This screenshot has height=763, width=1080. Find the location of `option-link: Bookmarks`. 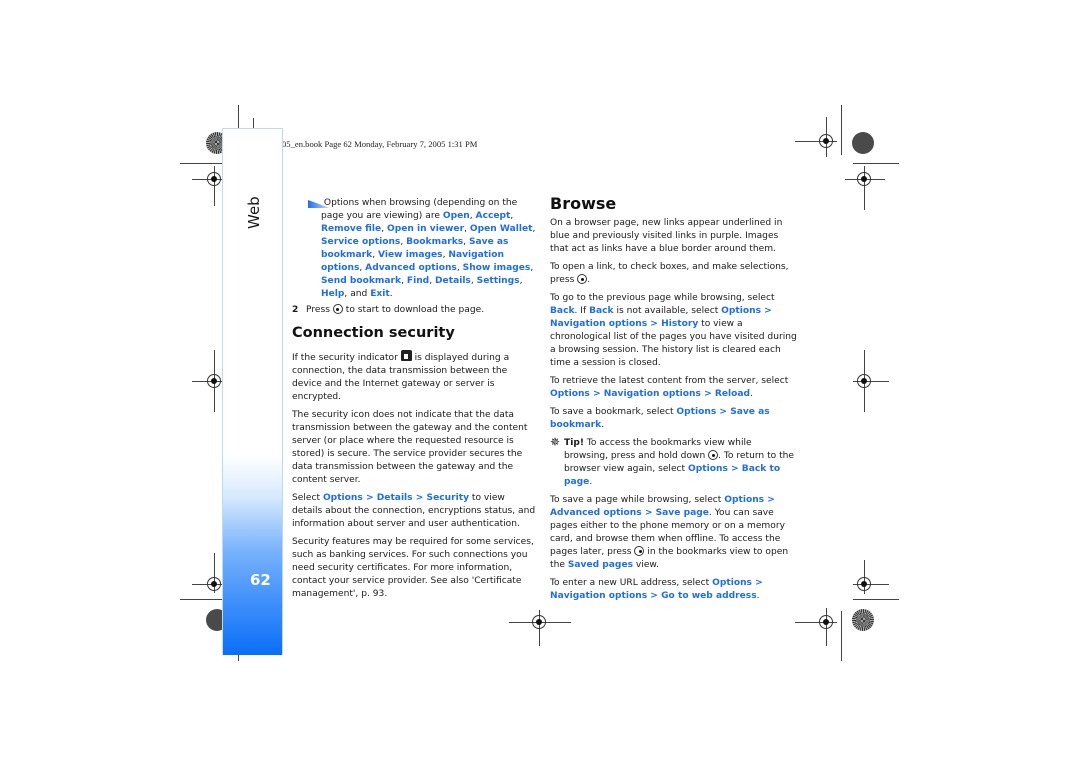

option-link: Bookmarks is located at coordinates (434, 242).